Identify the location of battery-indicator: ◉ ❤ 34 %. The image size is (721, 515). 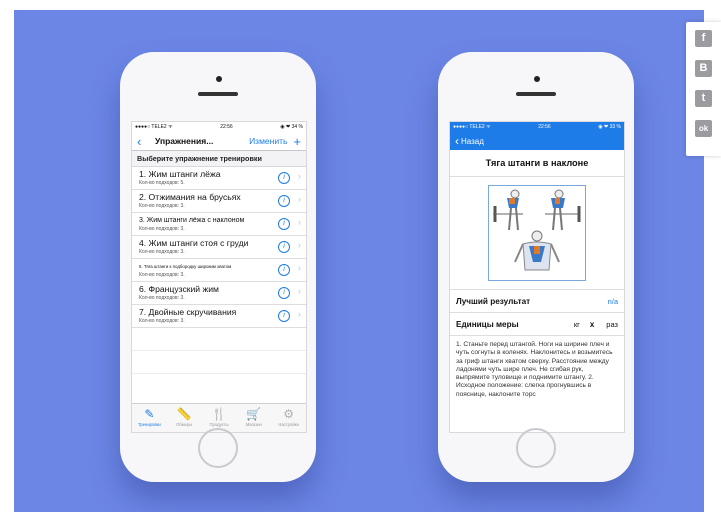
(291, 127).